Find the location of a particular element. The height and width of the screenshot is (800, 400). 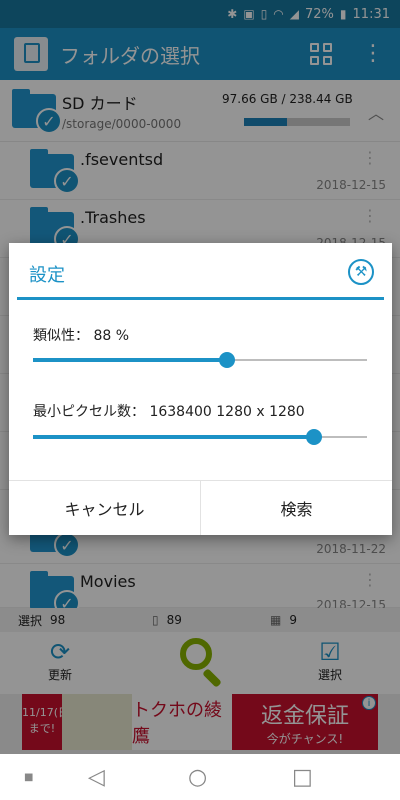

wrench-icon: ⚒ is located at coordinates (361, 272).